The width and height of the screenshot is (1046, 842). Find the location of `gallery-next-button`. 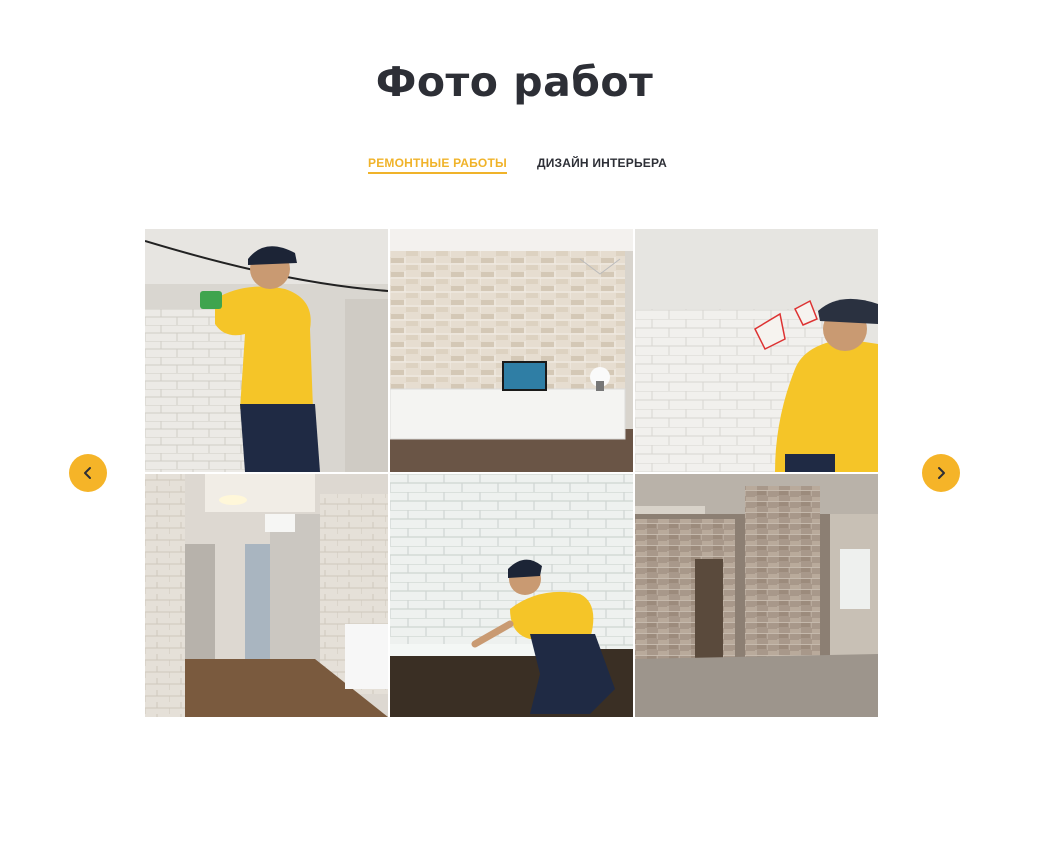

gallery-next-button is located at coordinates (941, 473).